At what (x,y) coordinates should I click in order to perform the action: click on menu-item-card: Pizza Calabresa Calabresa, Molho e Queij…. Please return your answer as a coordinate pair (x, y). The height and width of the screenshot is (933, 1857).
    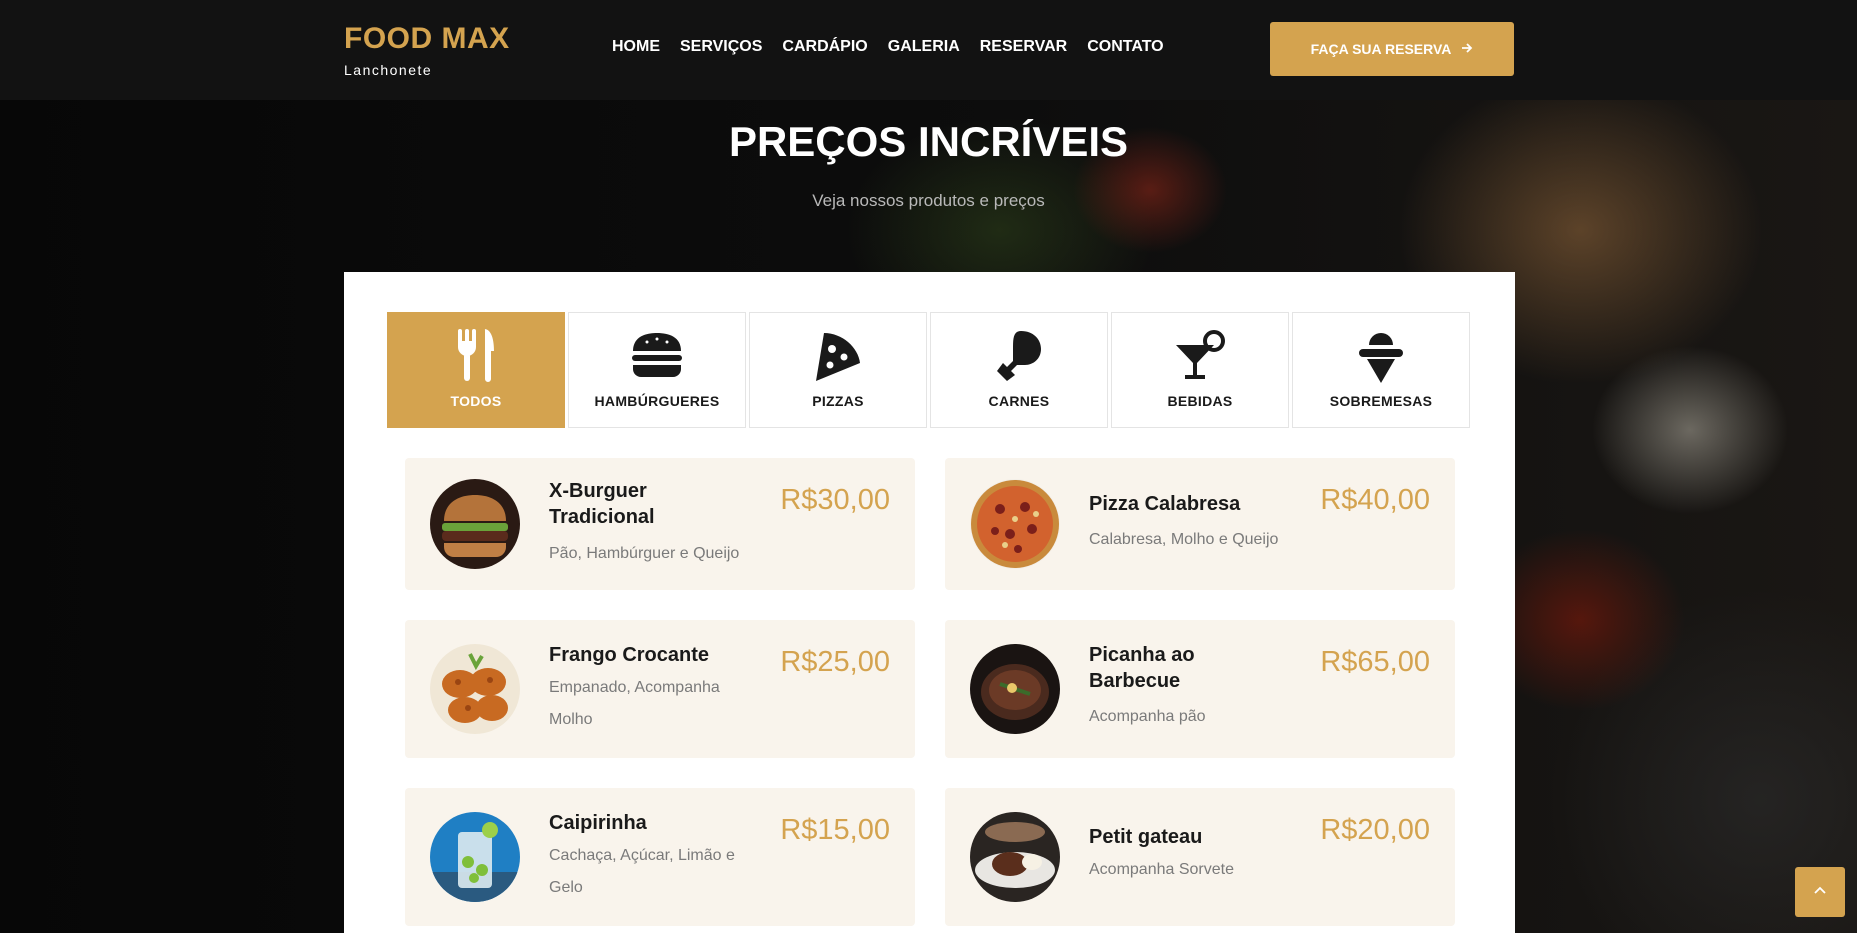
    Looking at the image, I should click on (1200, 524).